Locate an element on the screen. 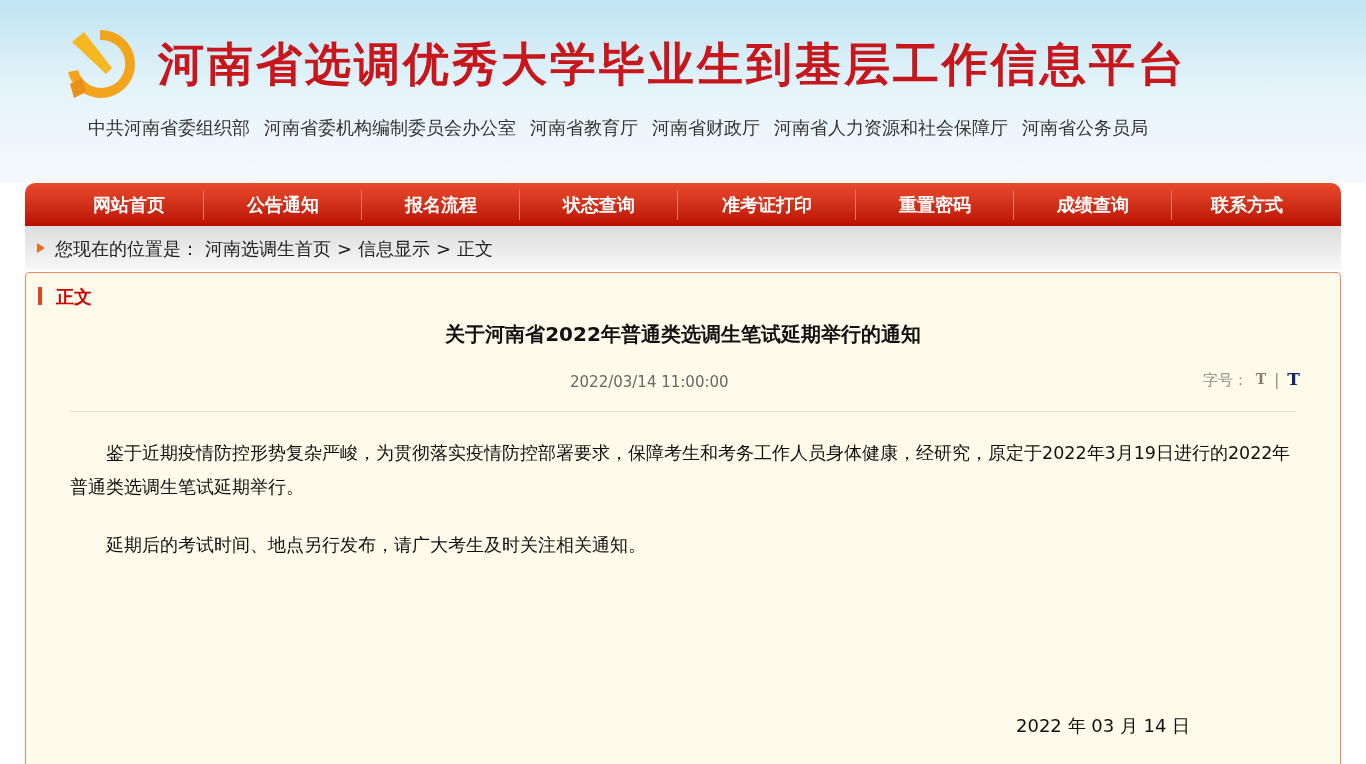 The height and width of the screenshot is (764, 1366). article-paragraph: 鉴于近期疫情防控形势复杂严峻，为贯彻落实疫情防控部署要求，保障考生和考务工作人员身体健康，经研究，原定于2022年3月19日进行的2022年普通类选调生笔试延期举行。 is located at coordinates (681, 470).